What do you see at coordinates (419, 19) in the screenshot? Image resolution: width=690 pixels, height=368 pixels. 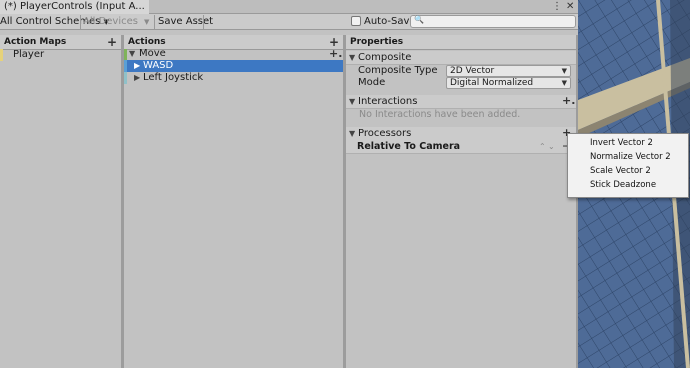 I see `search-icon: 🔍` at bounding box center [419, 19].